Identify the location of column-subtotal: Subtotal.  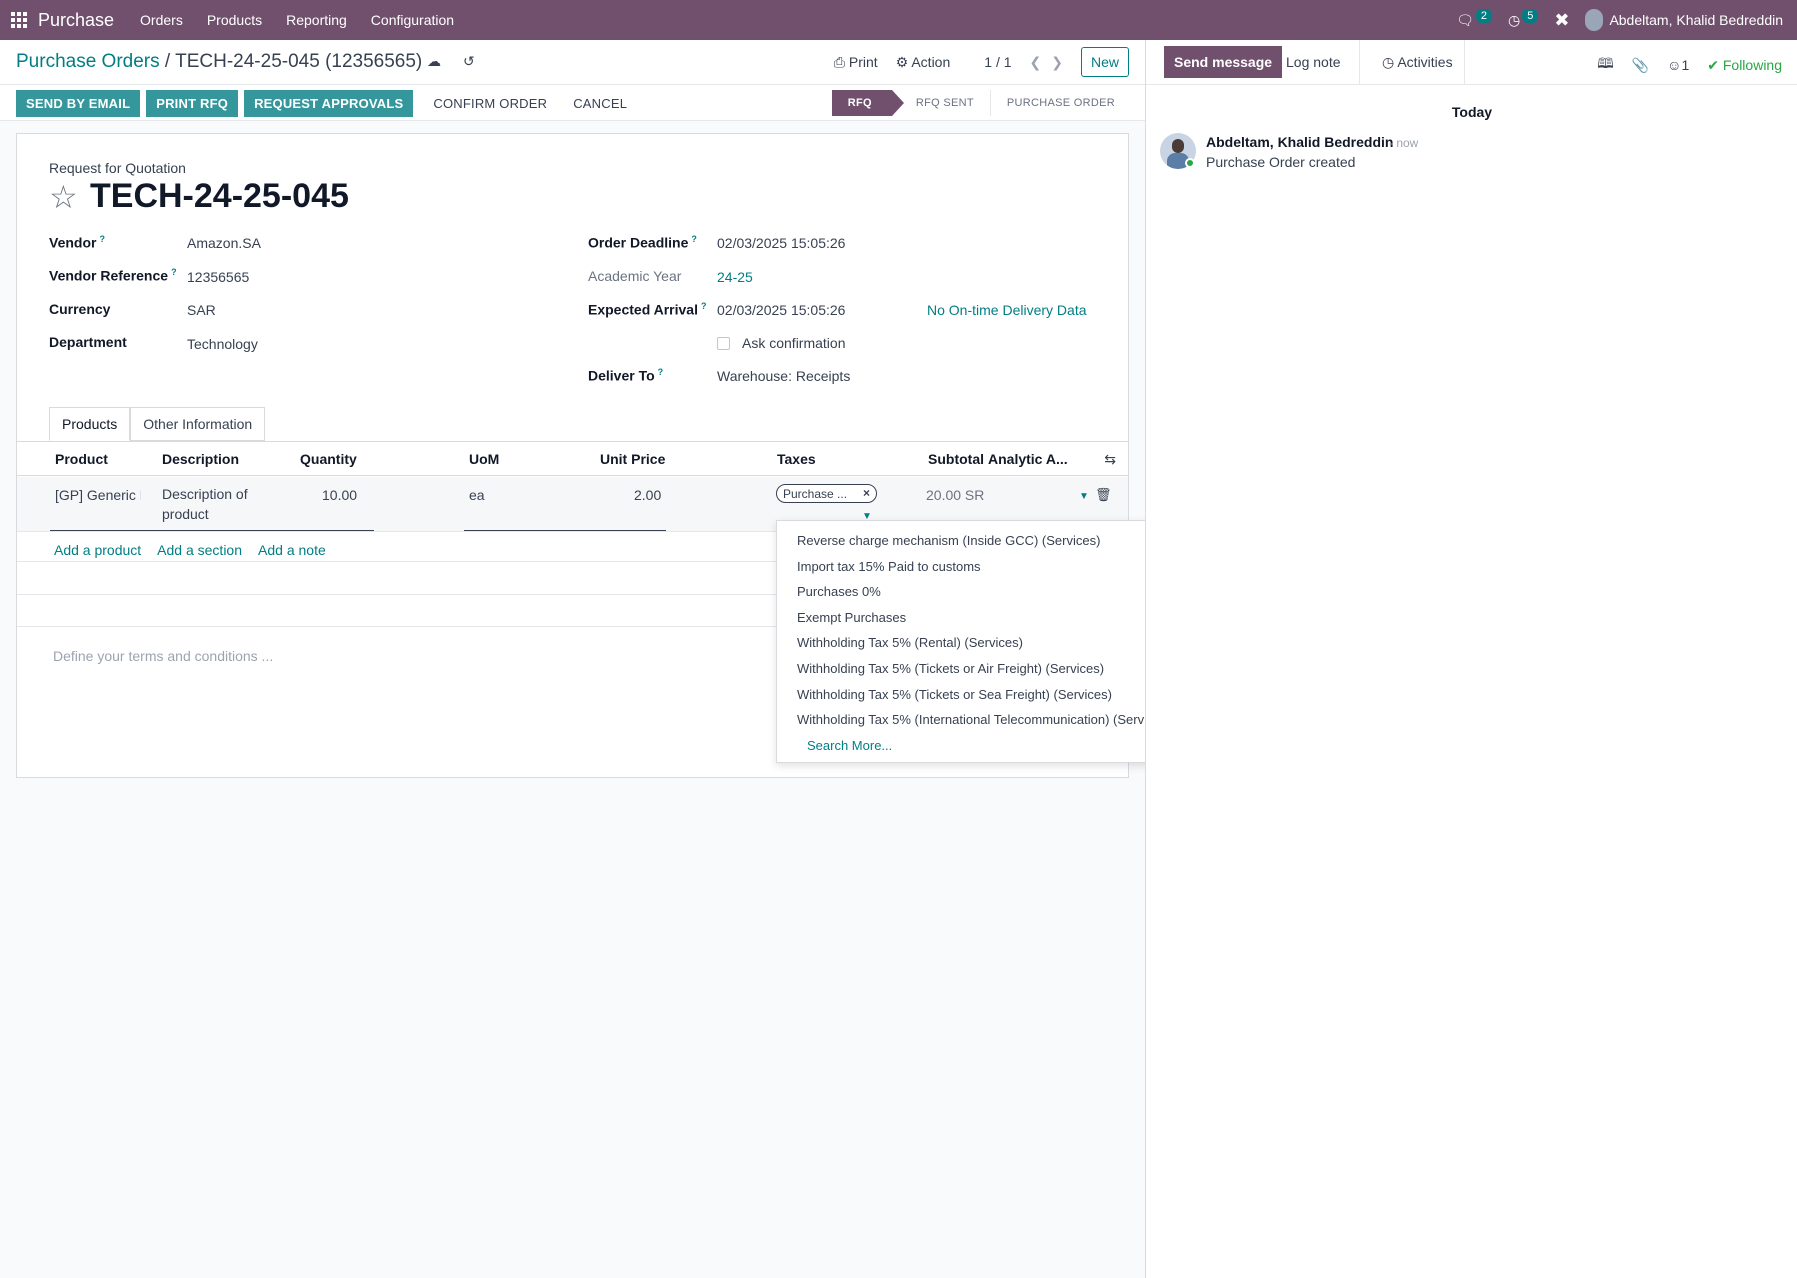
(956, 459).